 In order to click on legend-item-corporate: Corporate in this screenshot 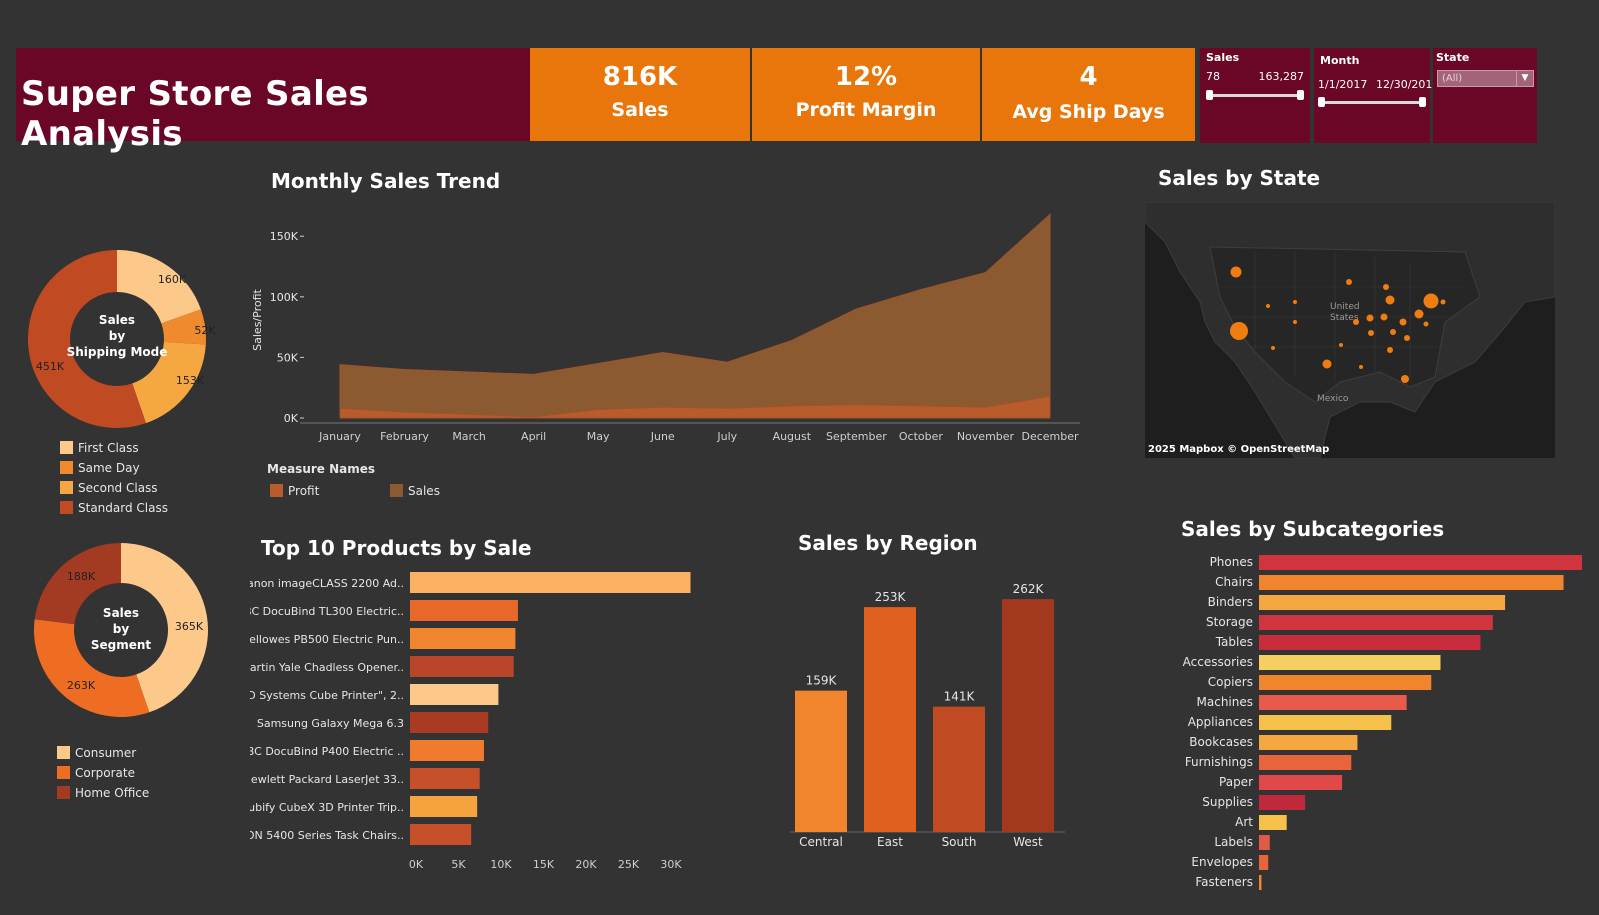, I will do `click(103, 773)`.